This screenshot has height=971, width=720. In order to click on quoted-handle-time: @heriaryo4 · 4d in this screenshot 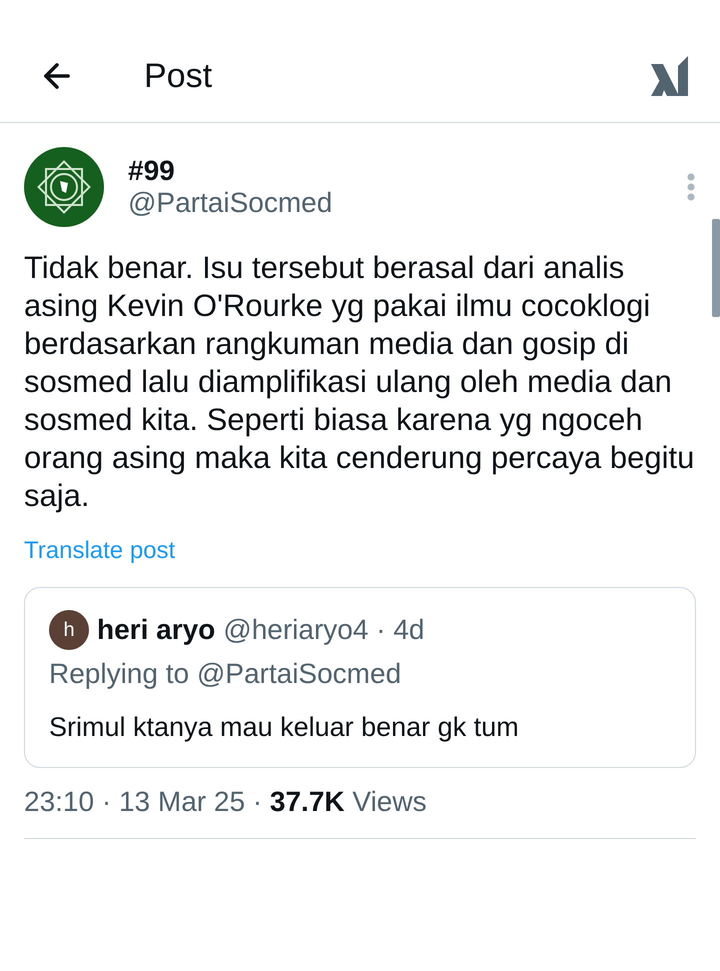, I will do `click(323, 630)`.